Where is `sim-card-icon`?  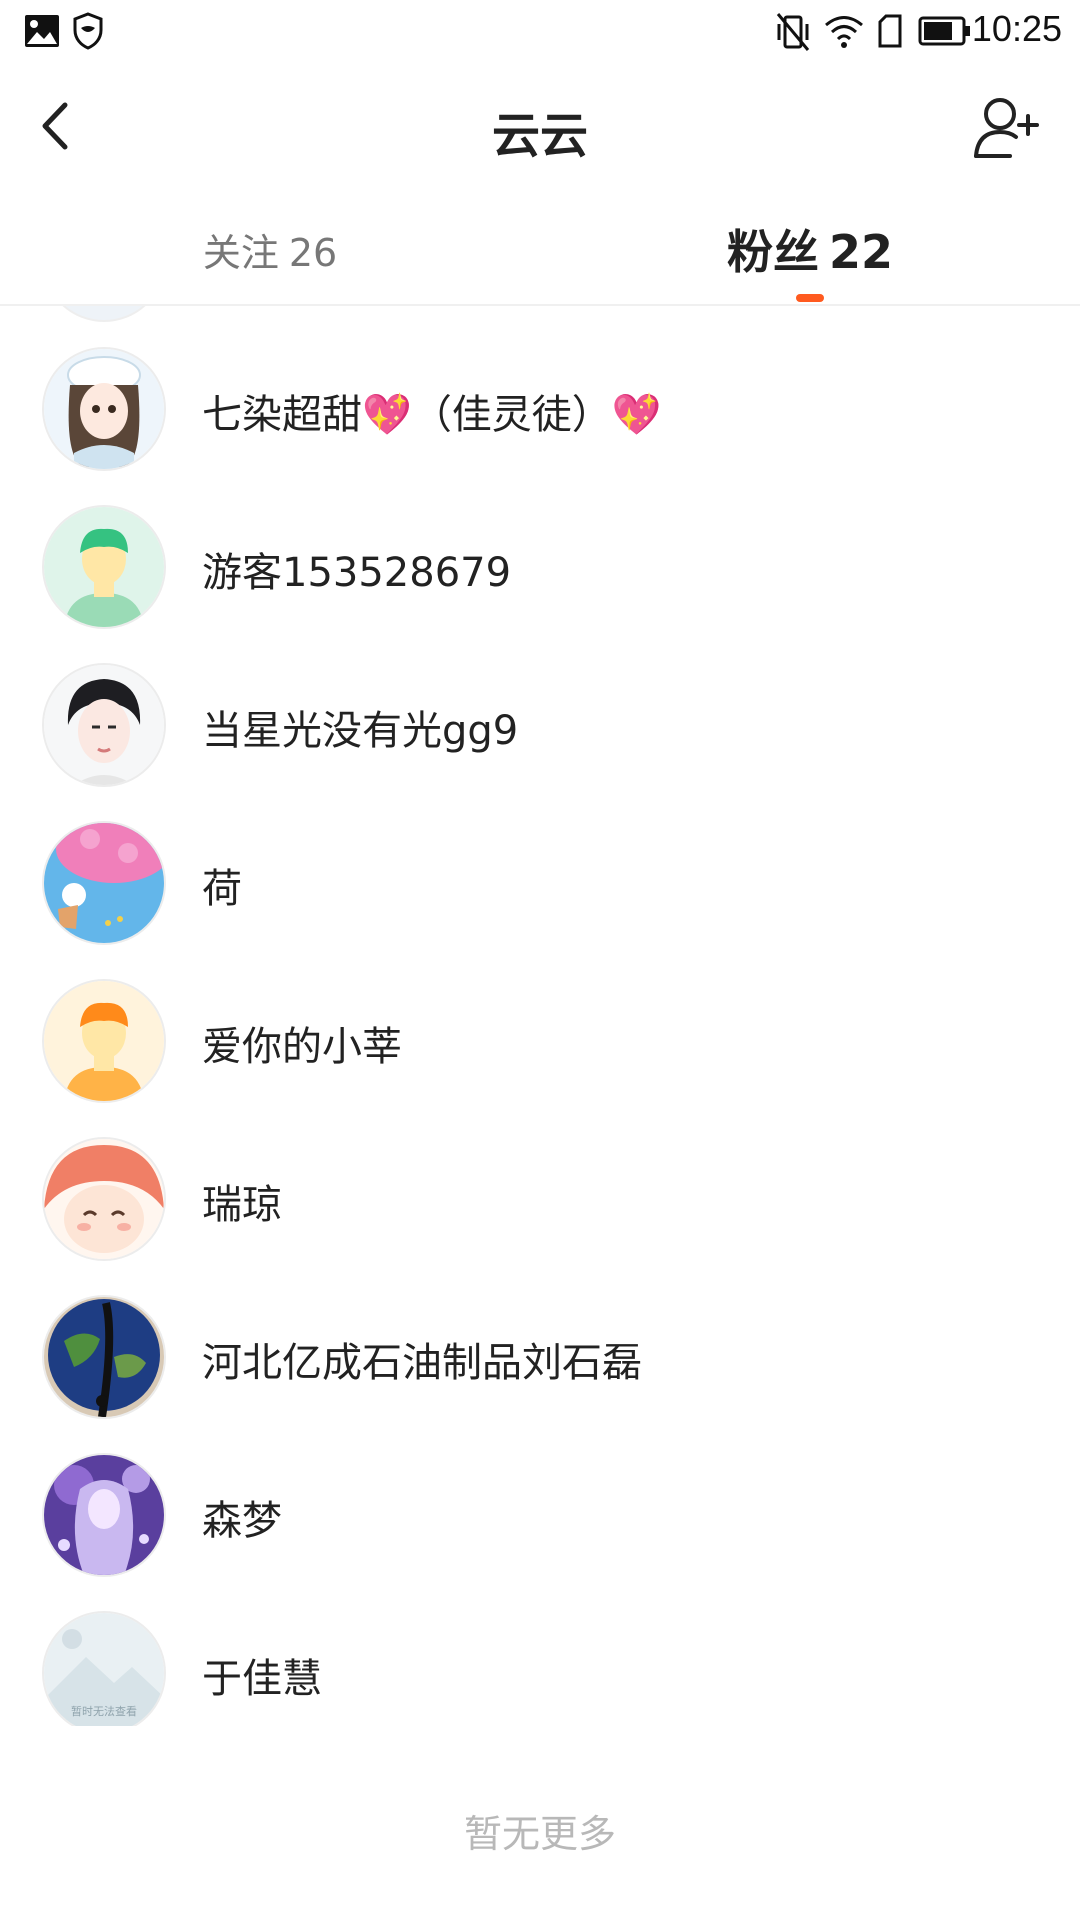 sim-card-icon is located at coordinates (890, 31).